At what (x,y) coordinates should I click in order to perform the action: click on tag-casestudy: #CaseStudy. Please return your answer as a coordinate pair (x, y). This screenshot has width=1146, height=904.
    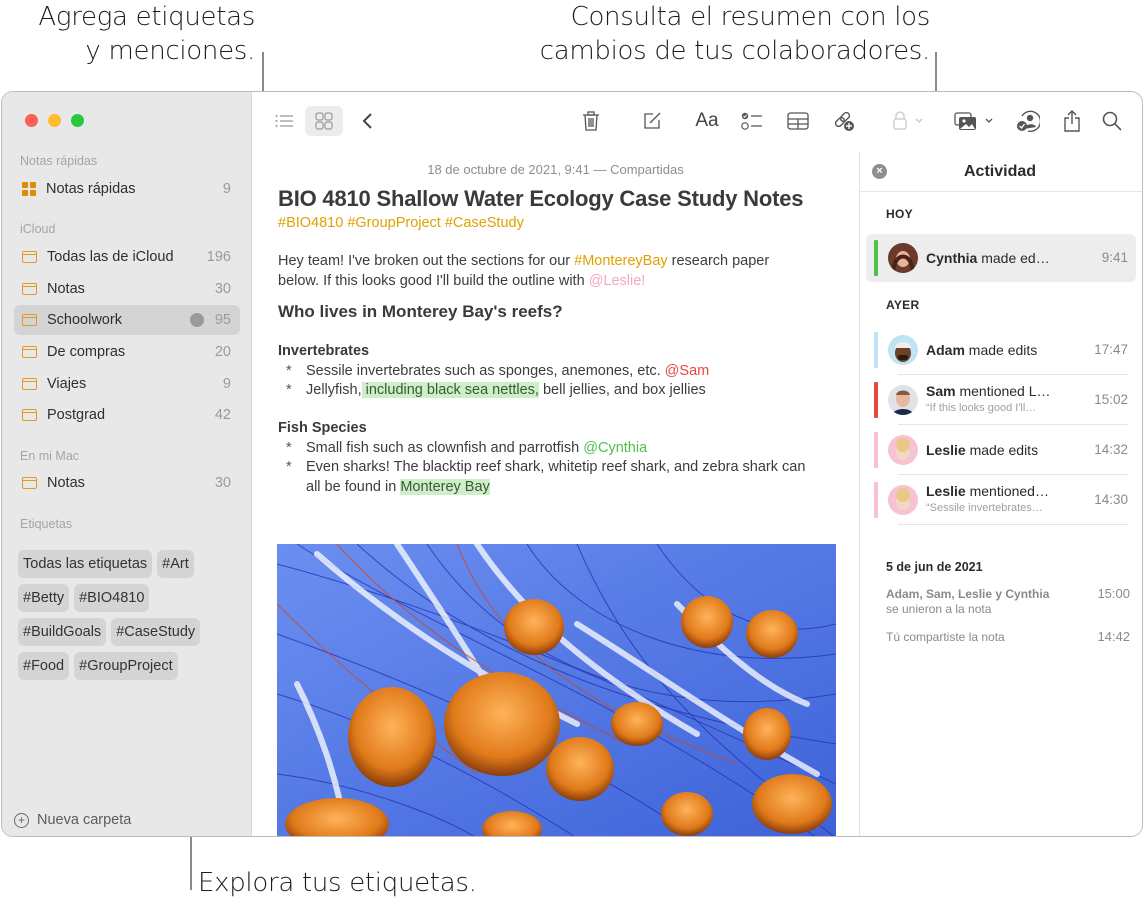
    Looking at the image, I should click on (156, 632).